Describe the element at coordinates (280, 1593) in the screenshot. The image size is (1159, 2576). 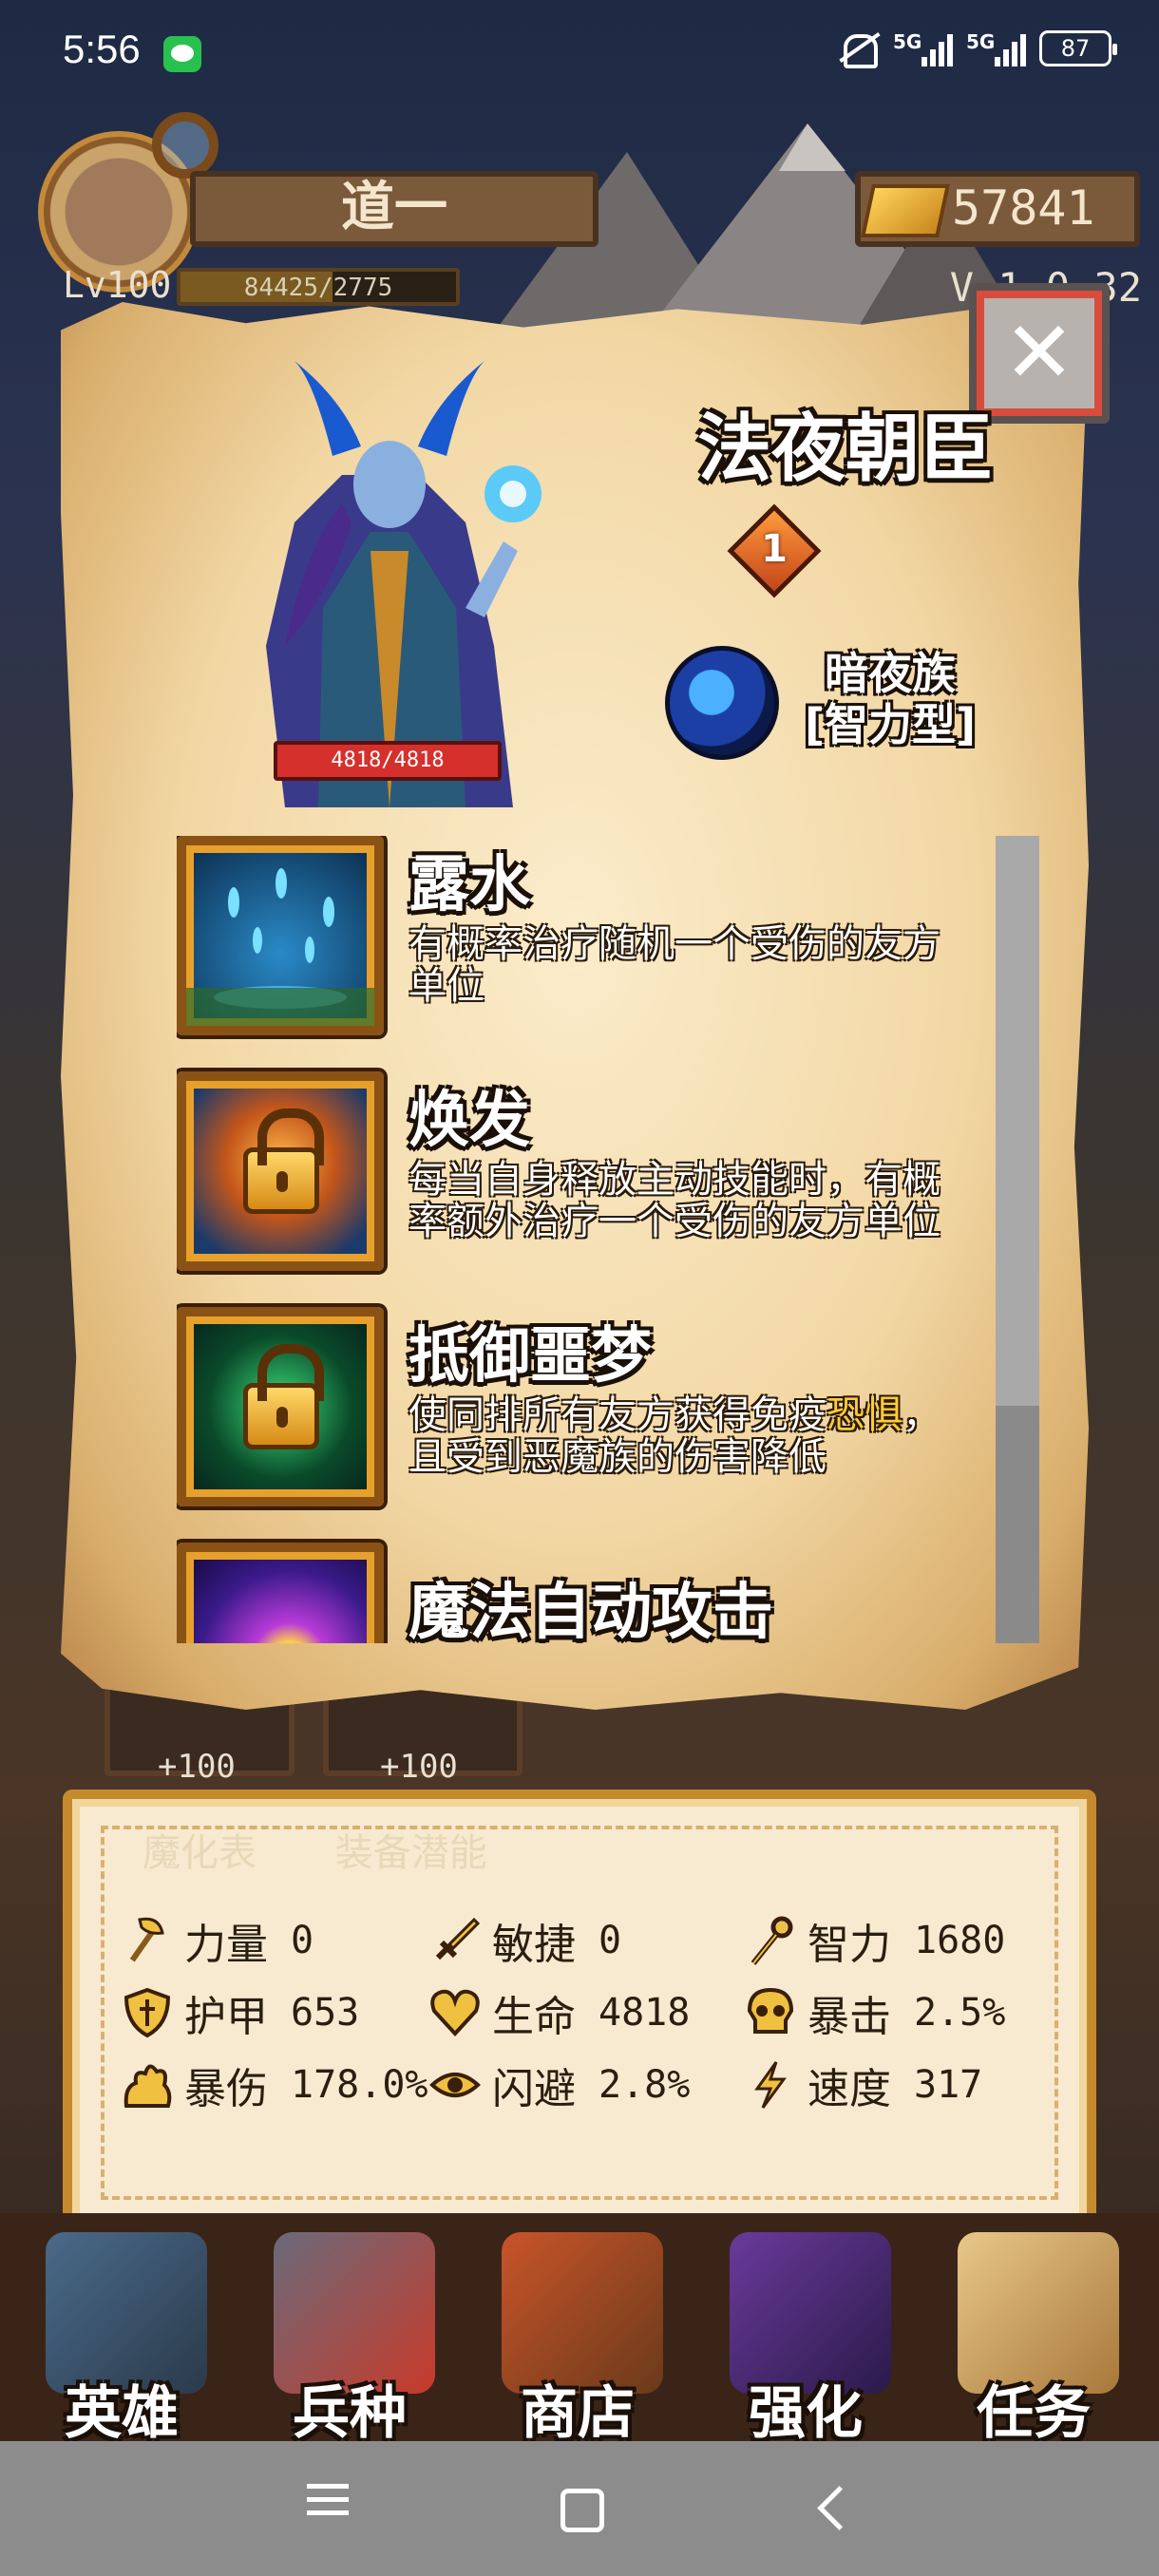
I see `magic-vortex-icon` at that location.